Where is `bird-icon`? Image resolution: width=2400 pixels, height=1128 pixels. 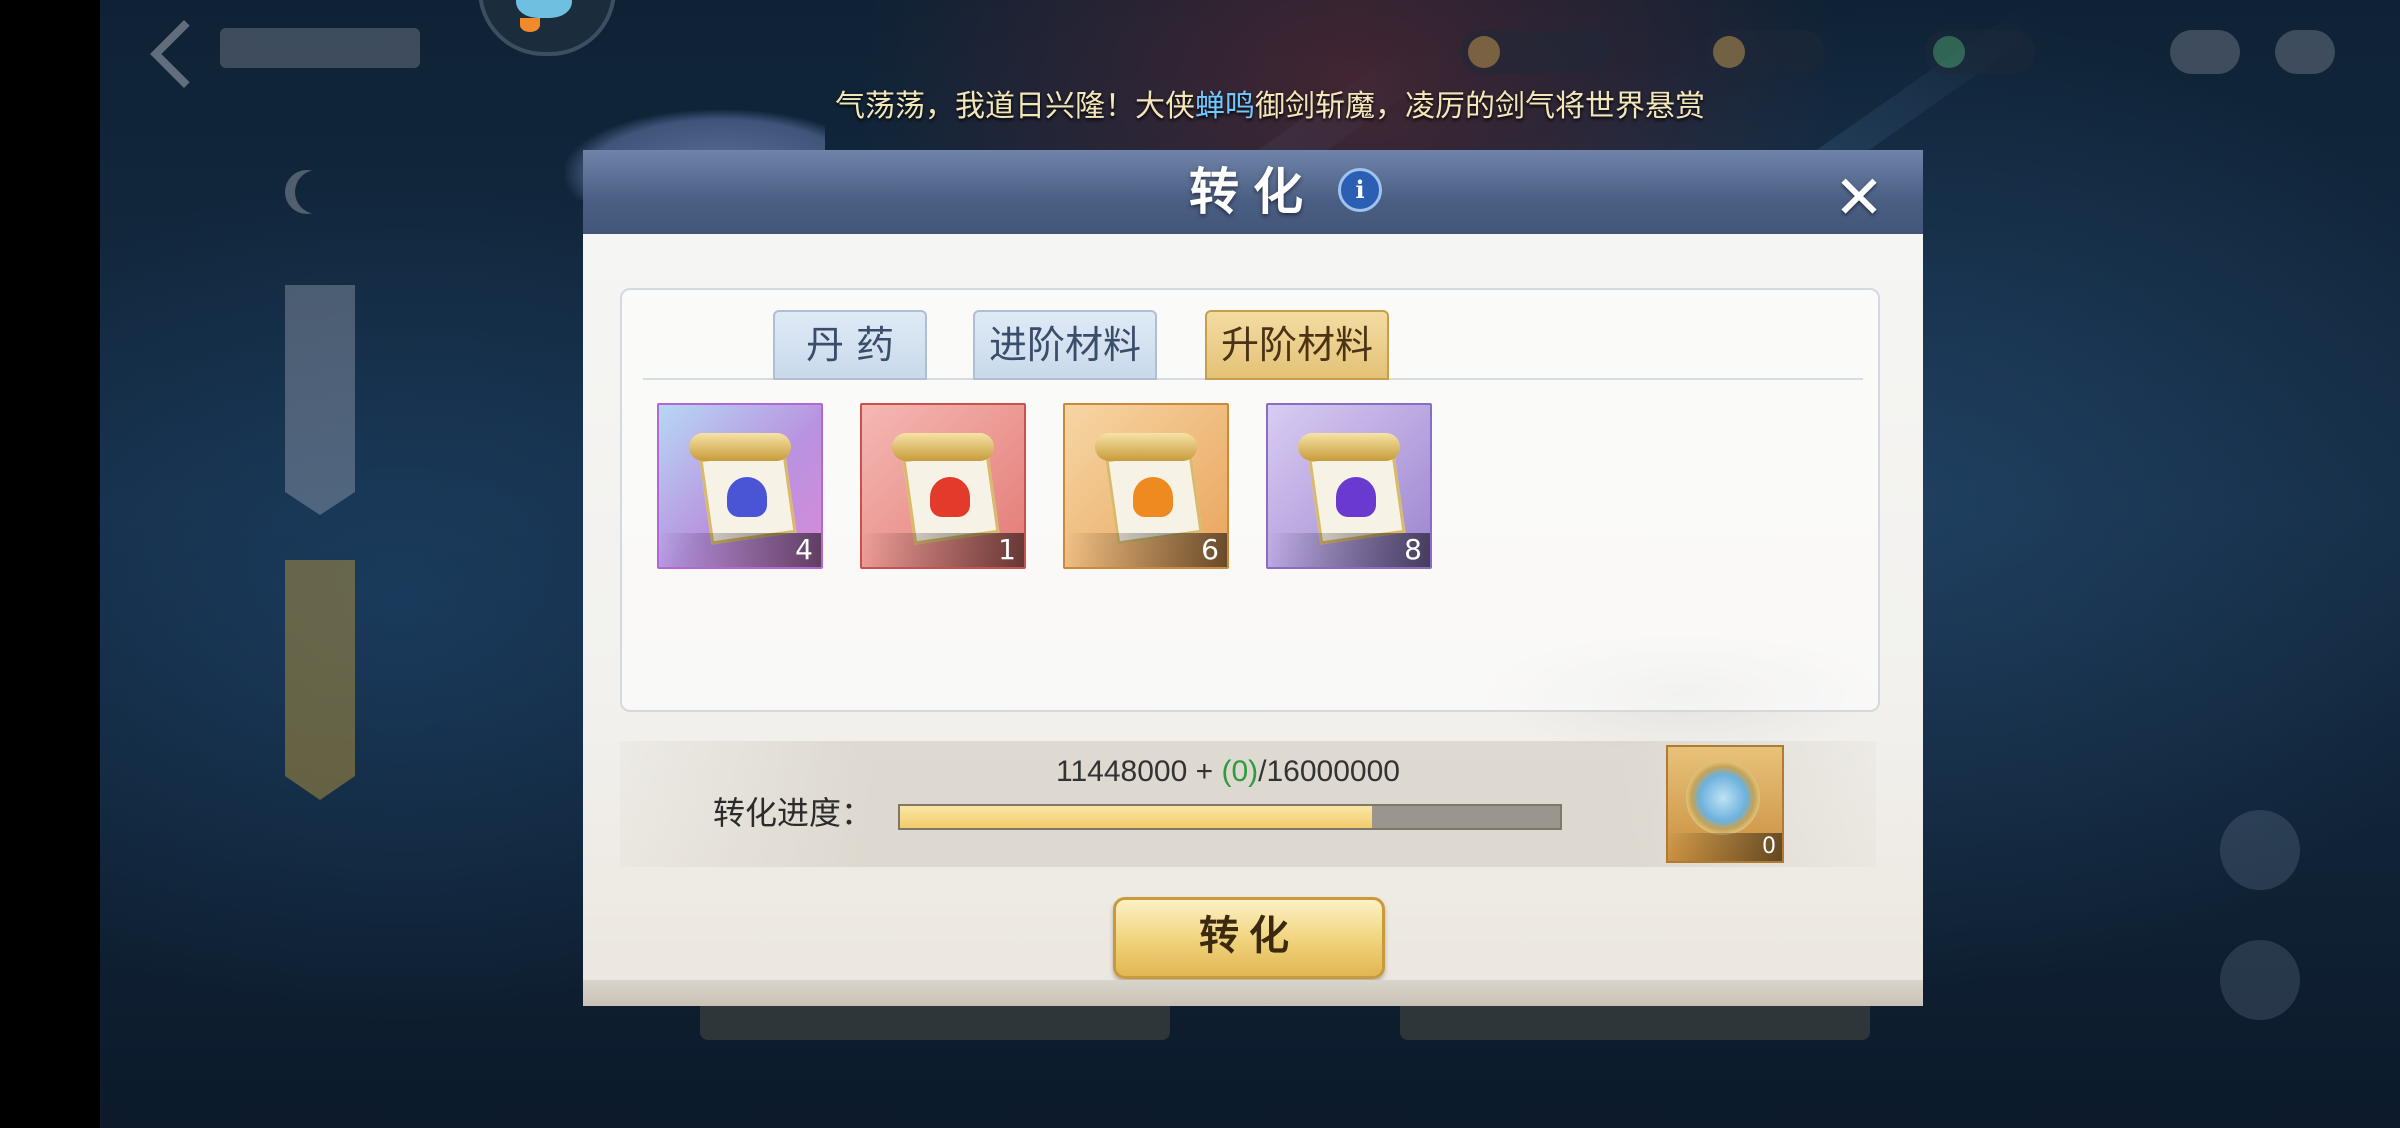
bird-icon is located at coordinates (544, 9).